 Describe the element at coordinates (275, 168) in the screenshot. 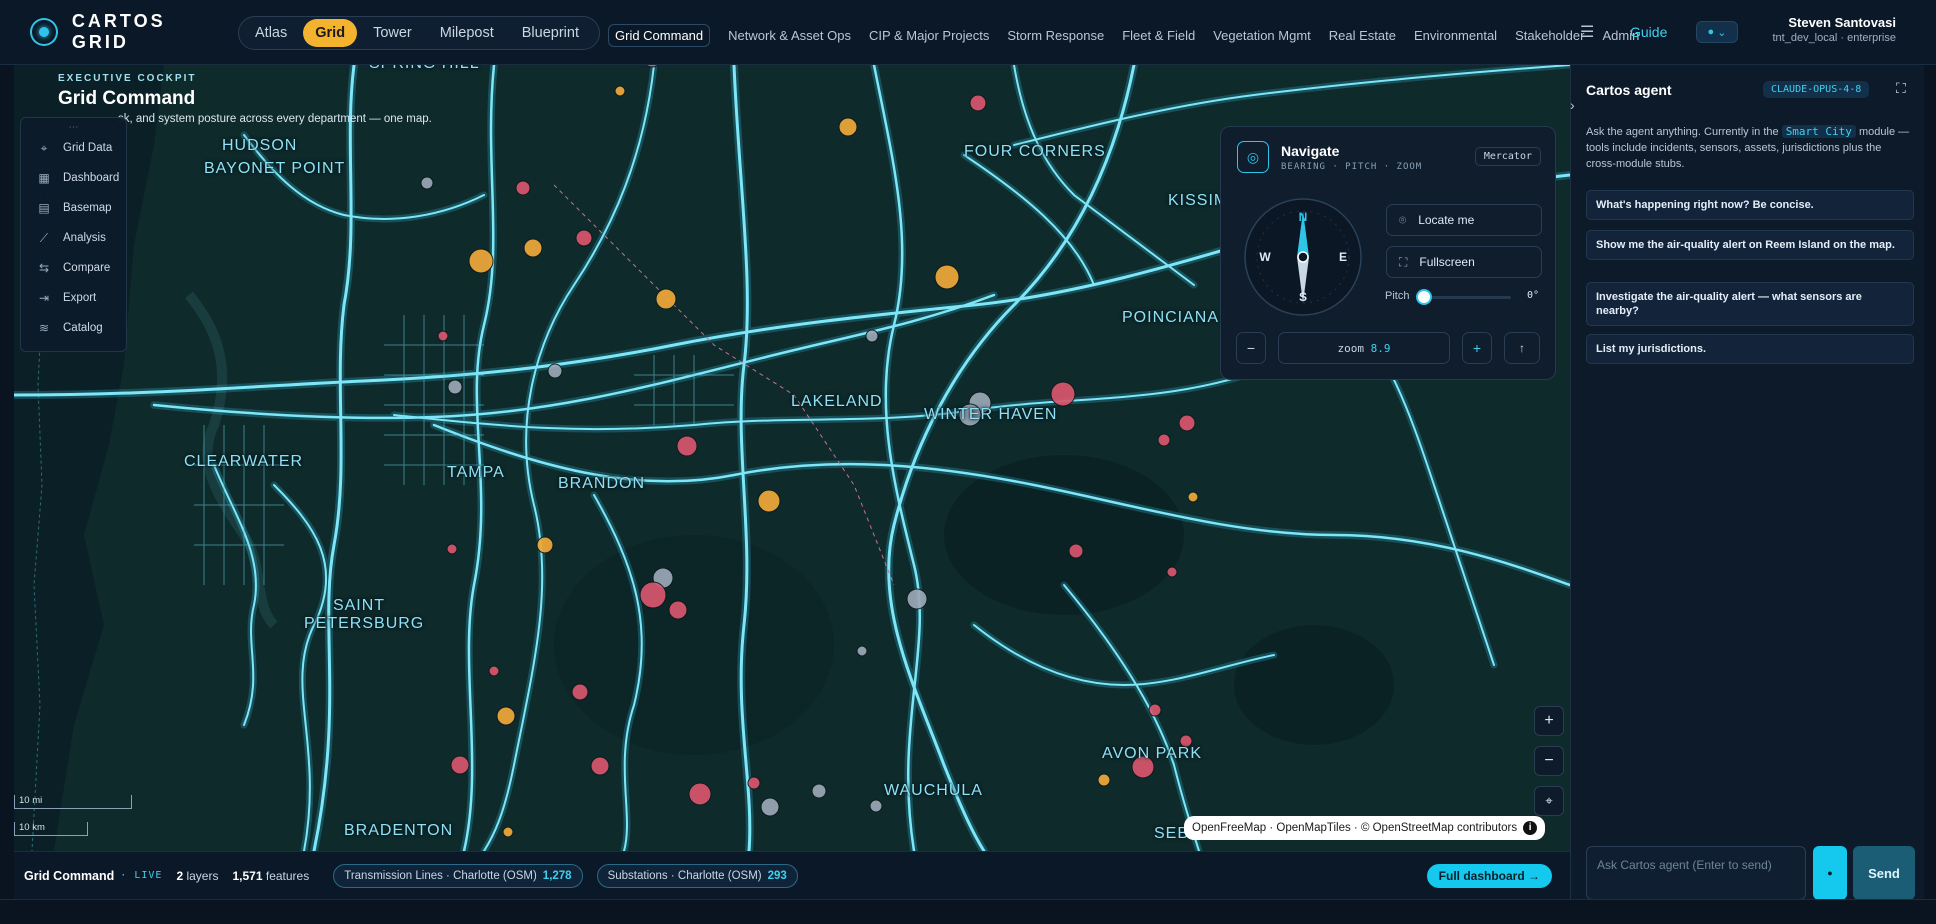

I see `map-label: BAYONET POINT` at that location.